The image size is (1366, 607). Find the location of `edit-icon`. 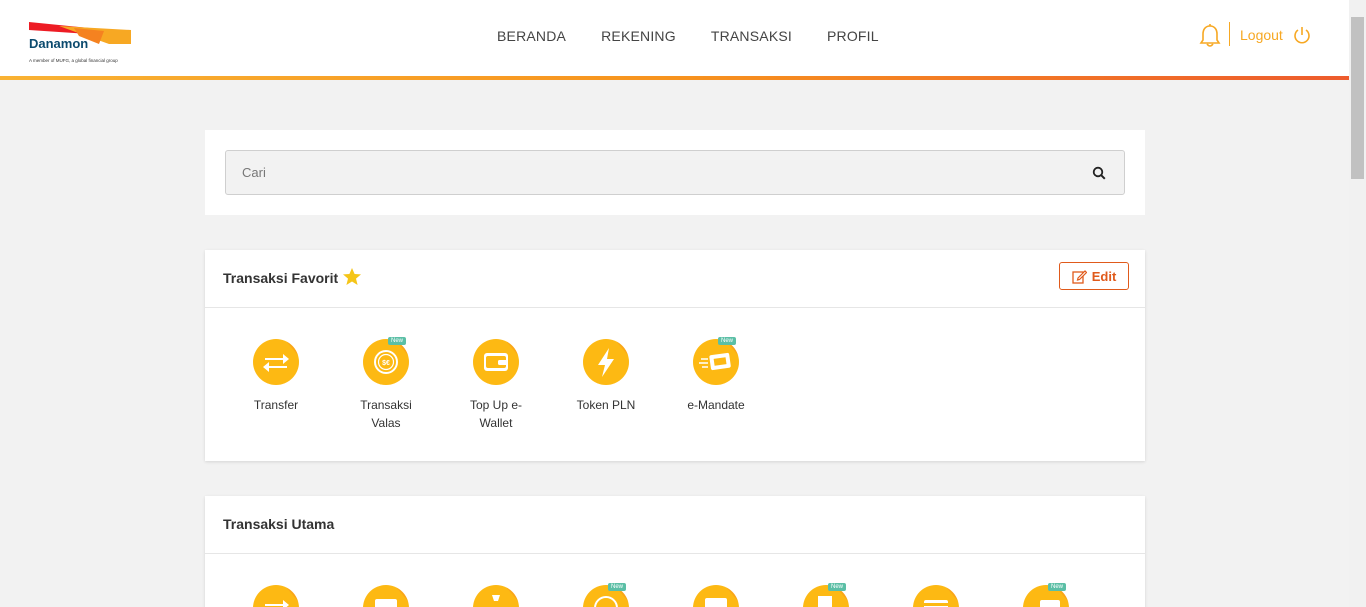

edit-icon is located at coordinates (1079, 276).